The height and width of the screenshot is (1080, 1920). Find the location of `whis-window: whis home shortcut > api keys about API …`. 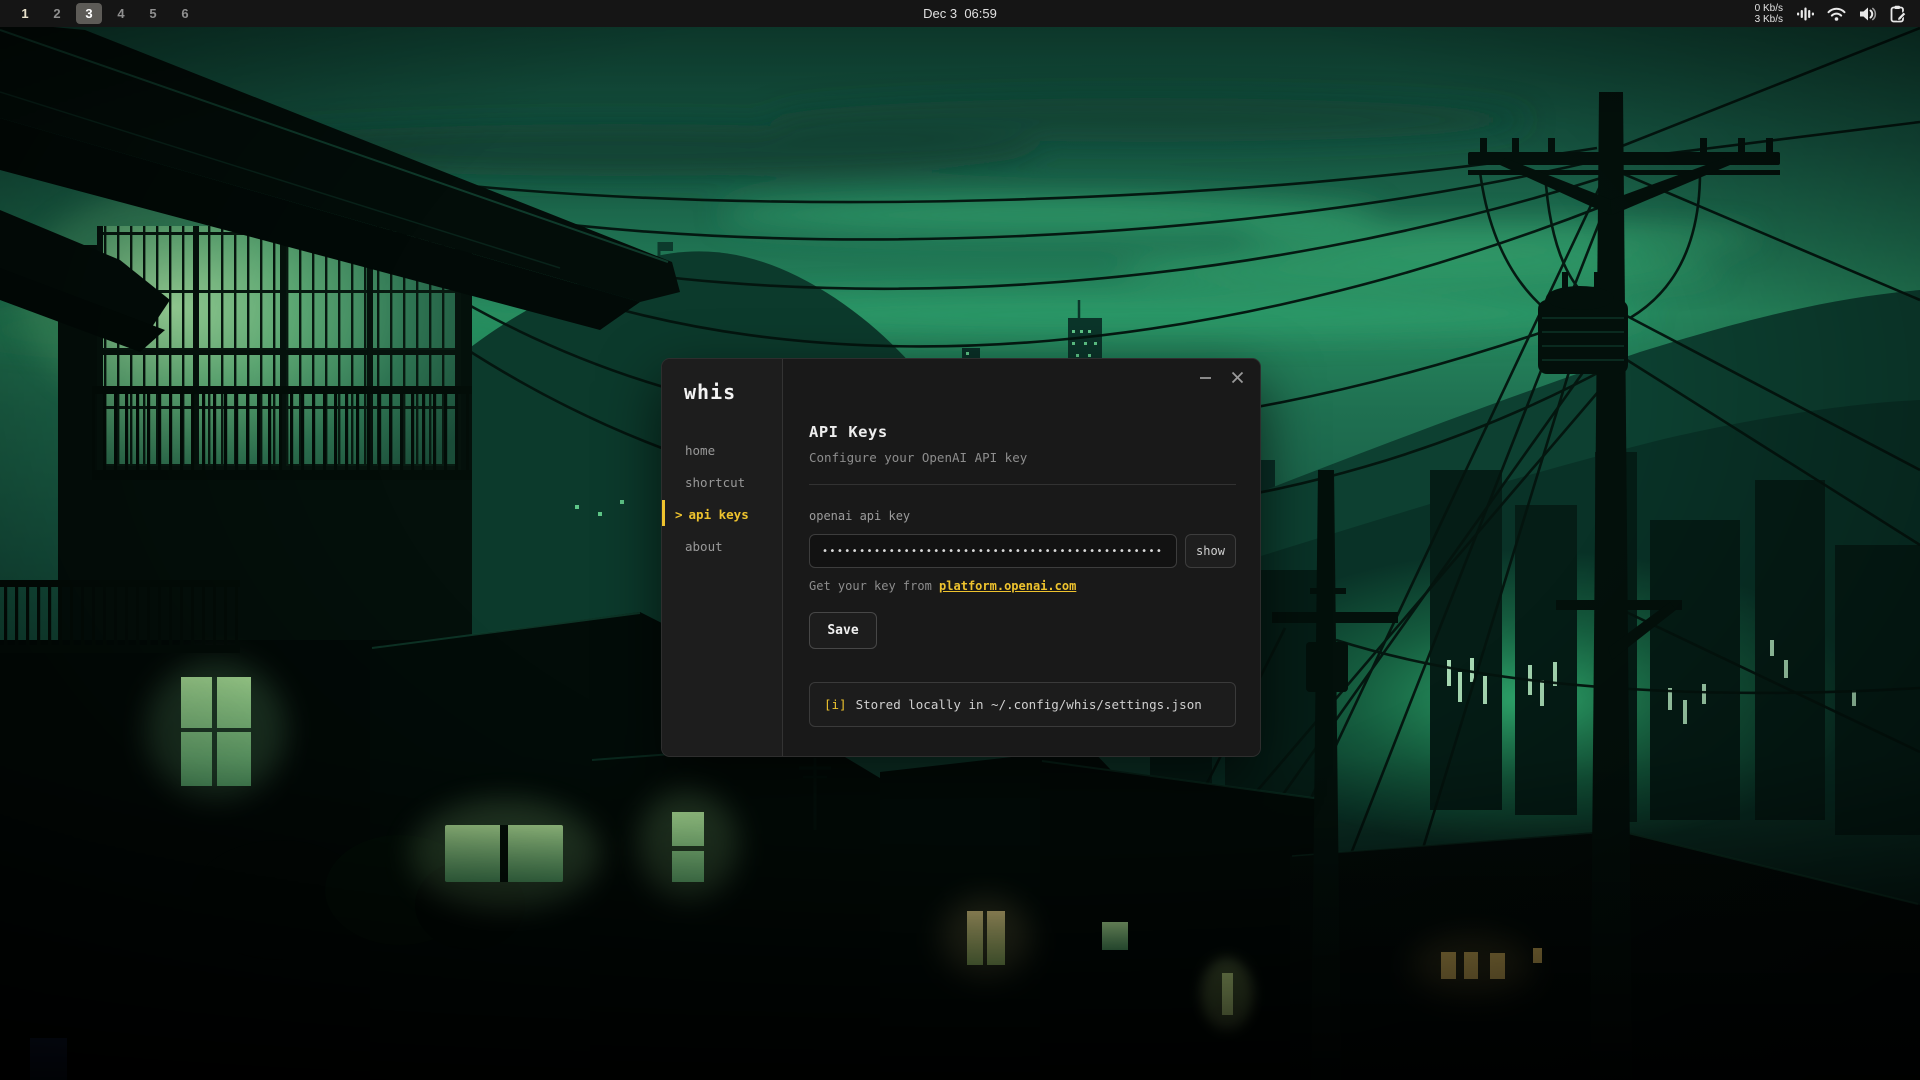

whis-window: whis home shortcut > api keys about API … is located at coordinates (961, 557).